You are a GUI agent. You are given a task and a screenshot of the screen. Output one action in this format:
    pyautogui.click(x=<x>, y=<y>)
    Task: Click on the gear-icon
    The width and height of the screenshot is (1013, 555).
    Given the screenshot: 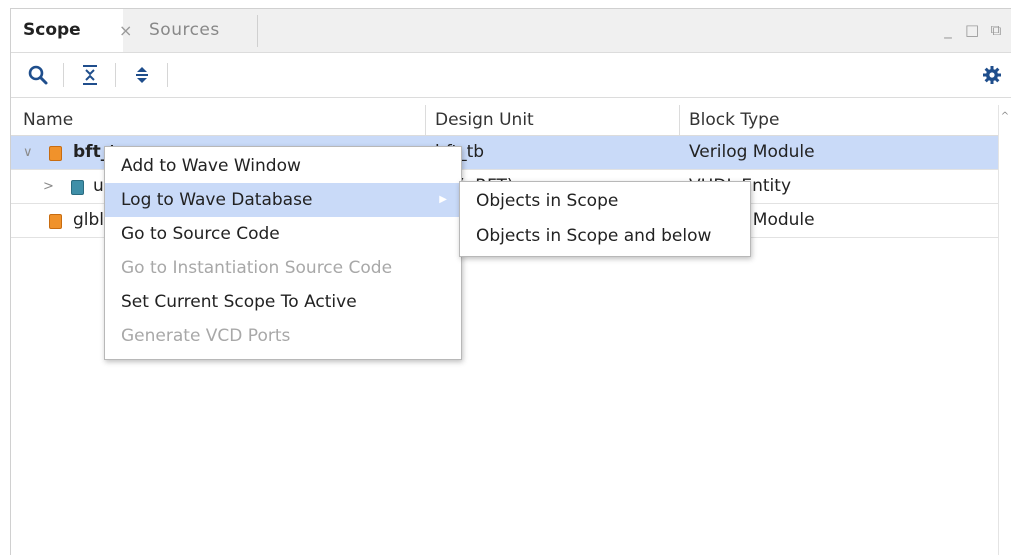 What is the action you would take?
    pyautogui.click(x=992, y=75)
    